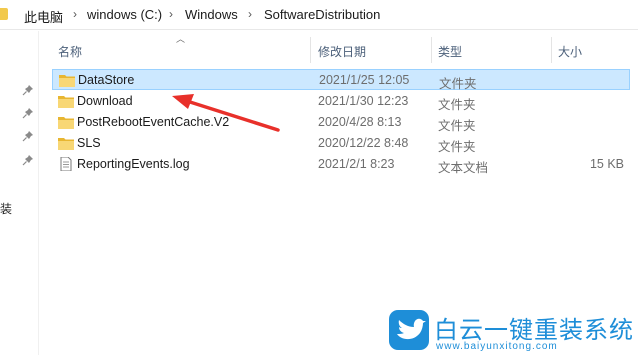  What do you see at coordinates (89, 143) in the screenshot?
I see `file-name: SLS` at bounding box center [89, 143].